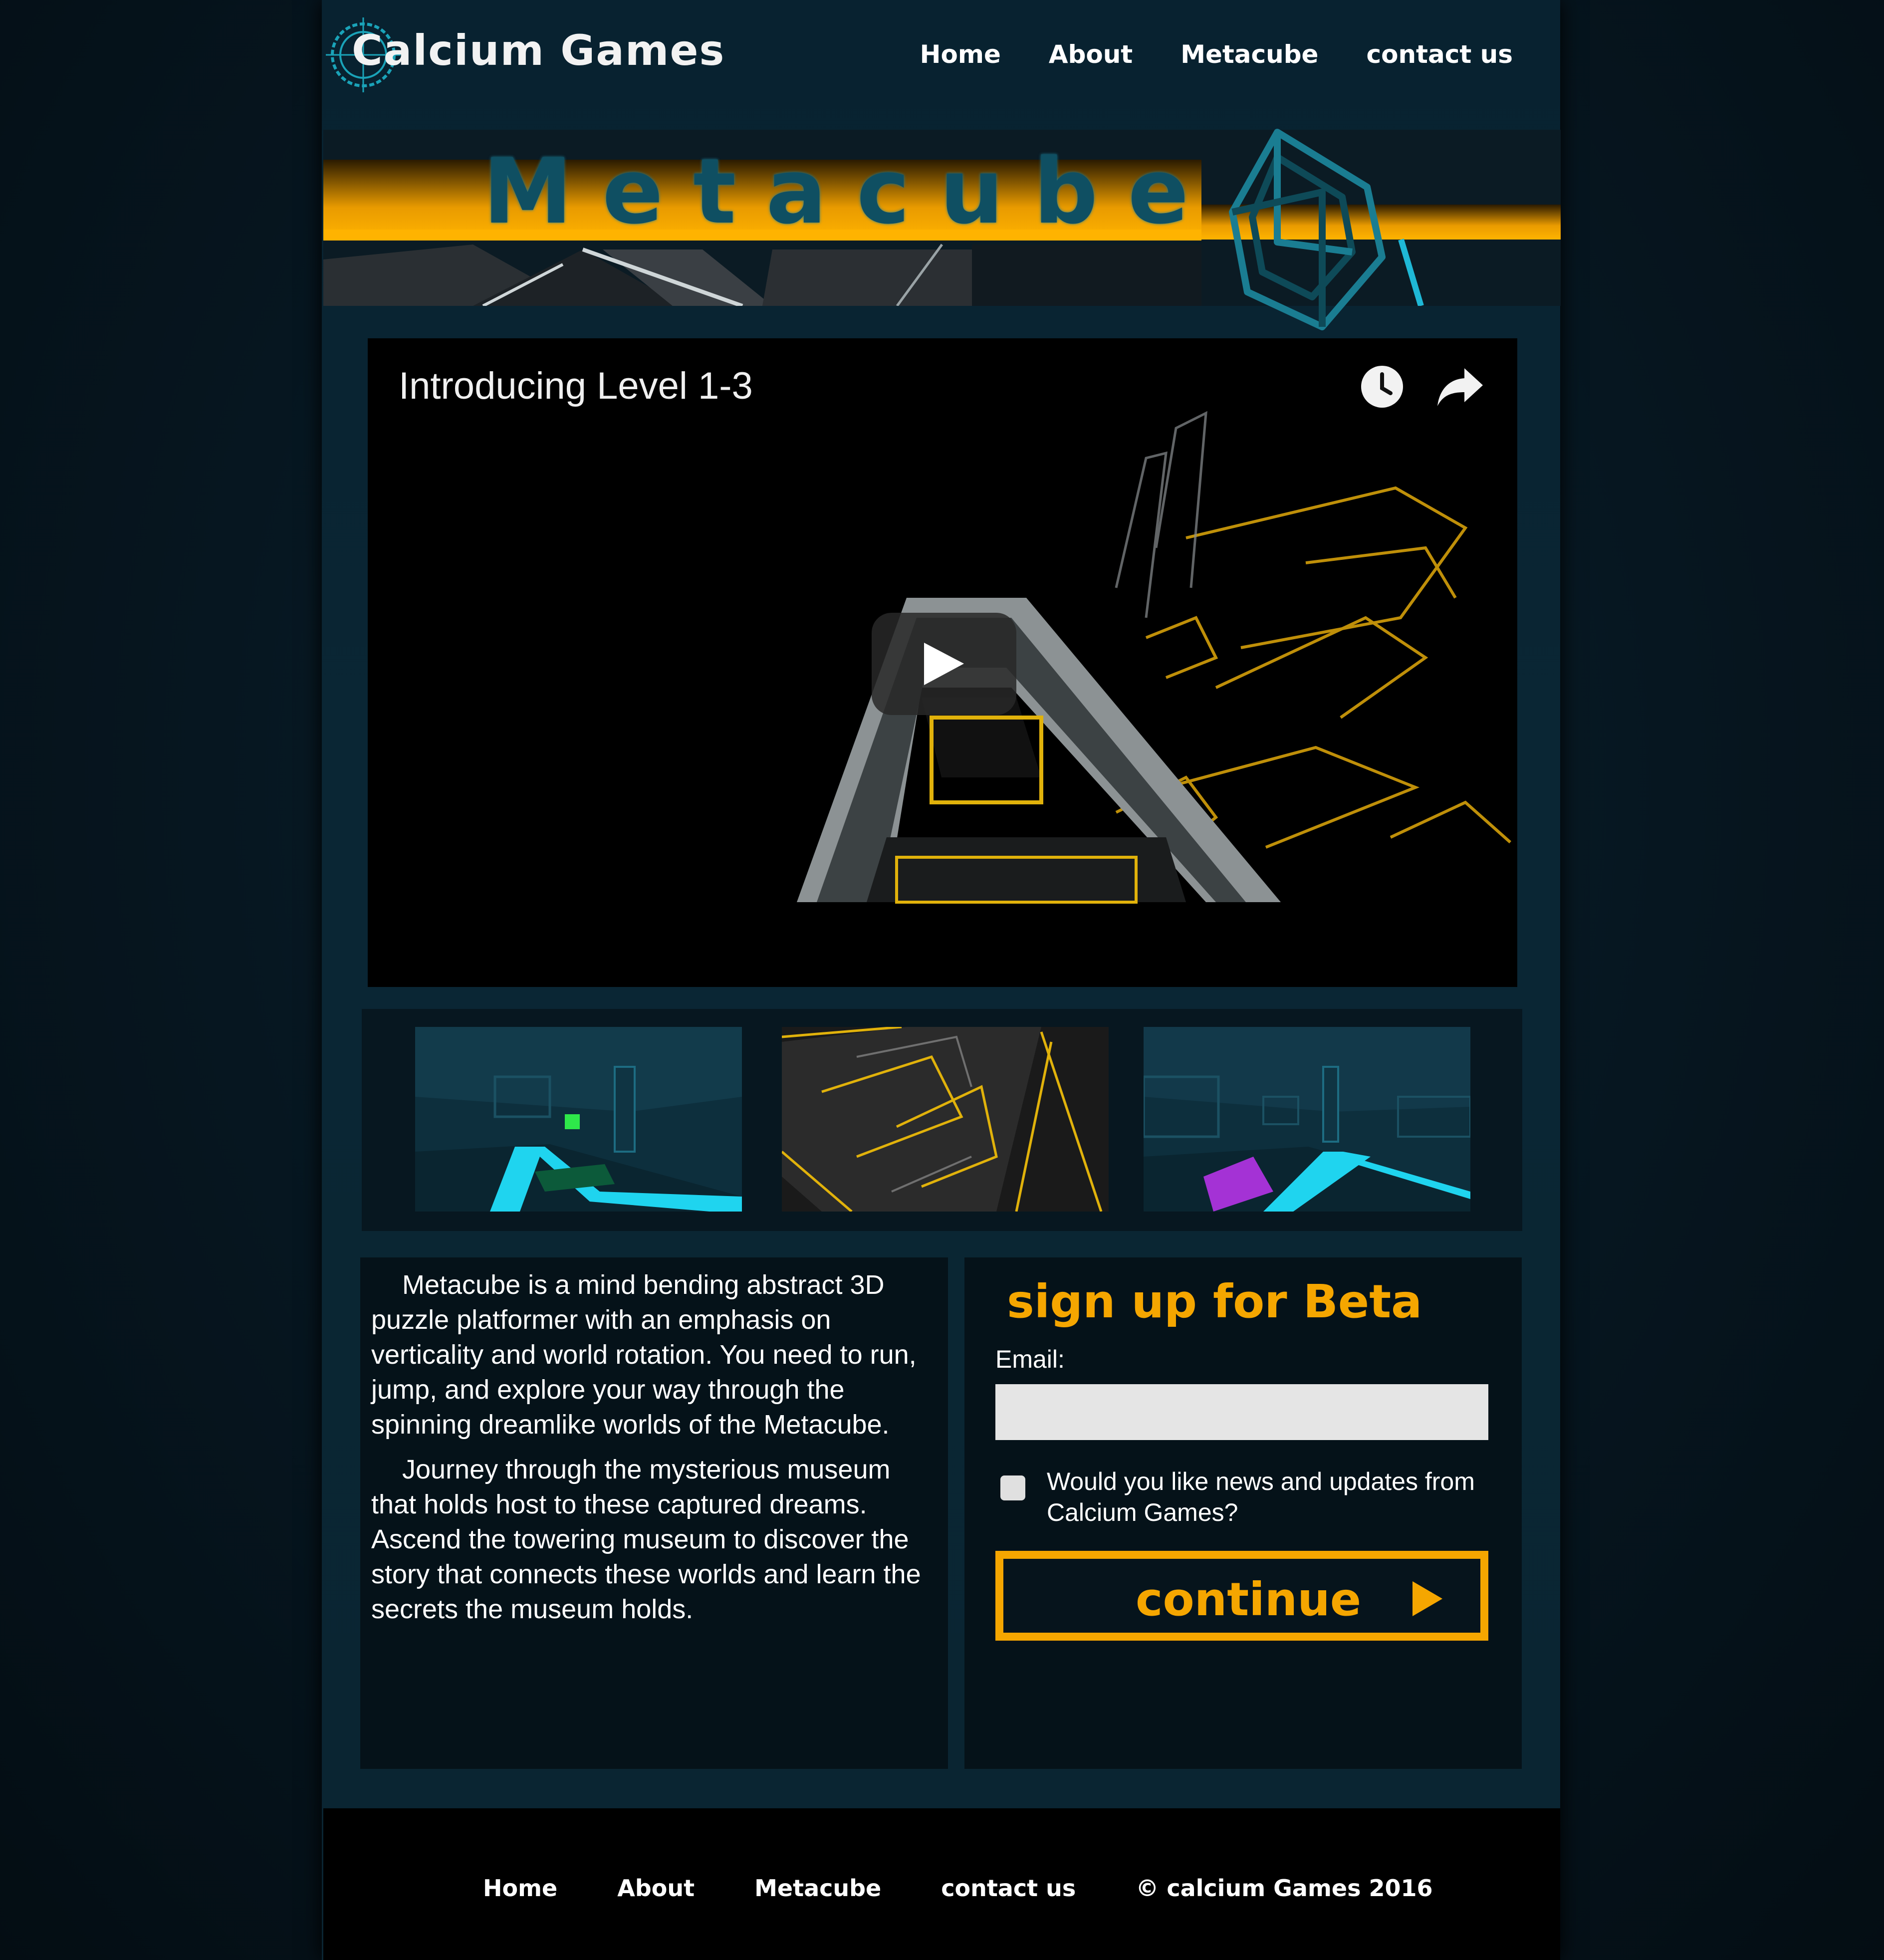 The image size is (1884, 1960). I want to click on screenshot-gallery, so click(942, 1120).